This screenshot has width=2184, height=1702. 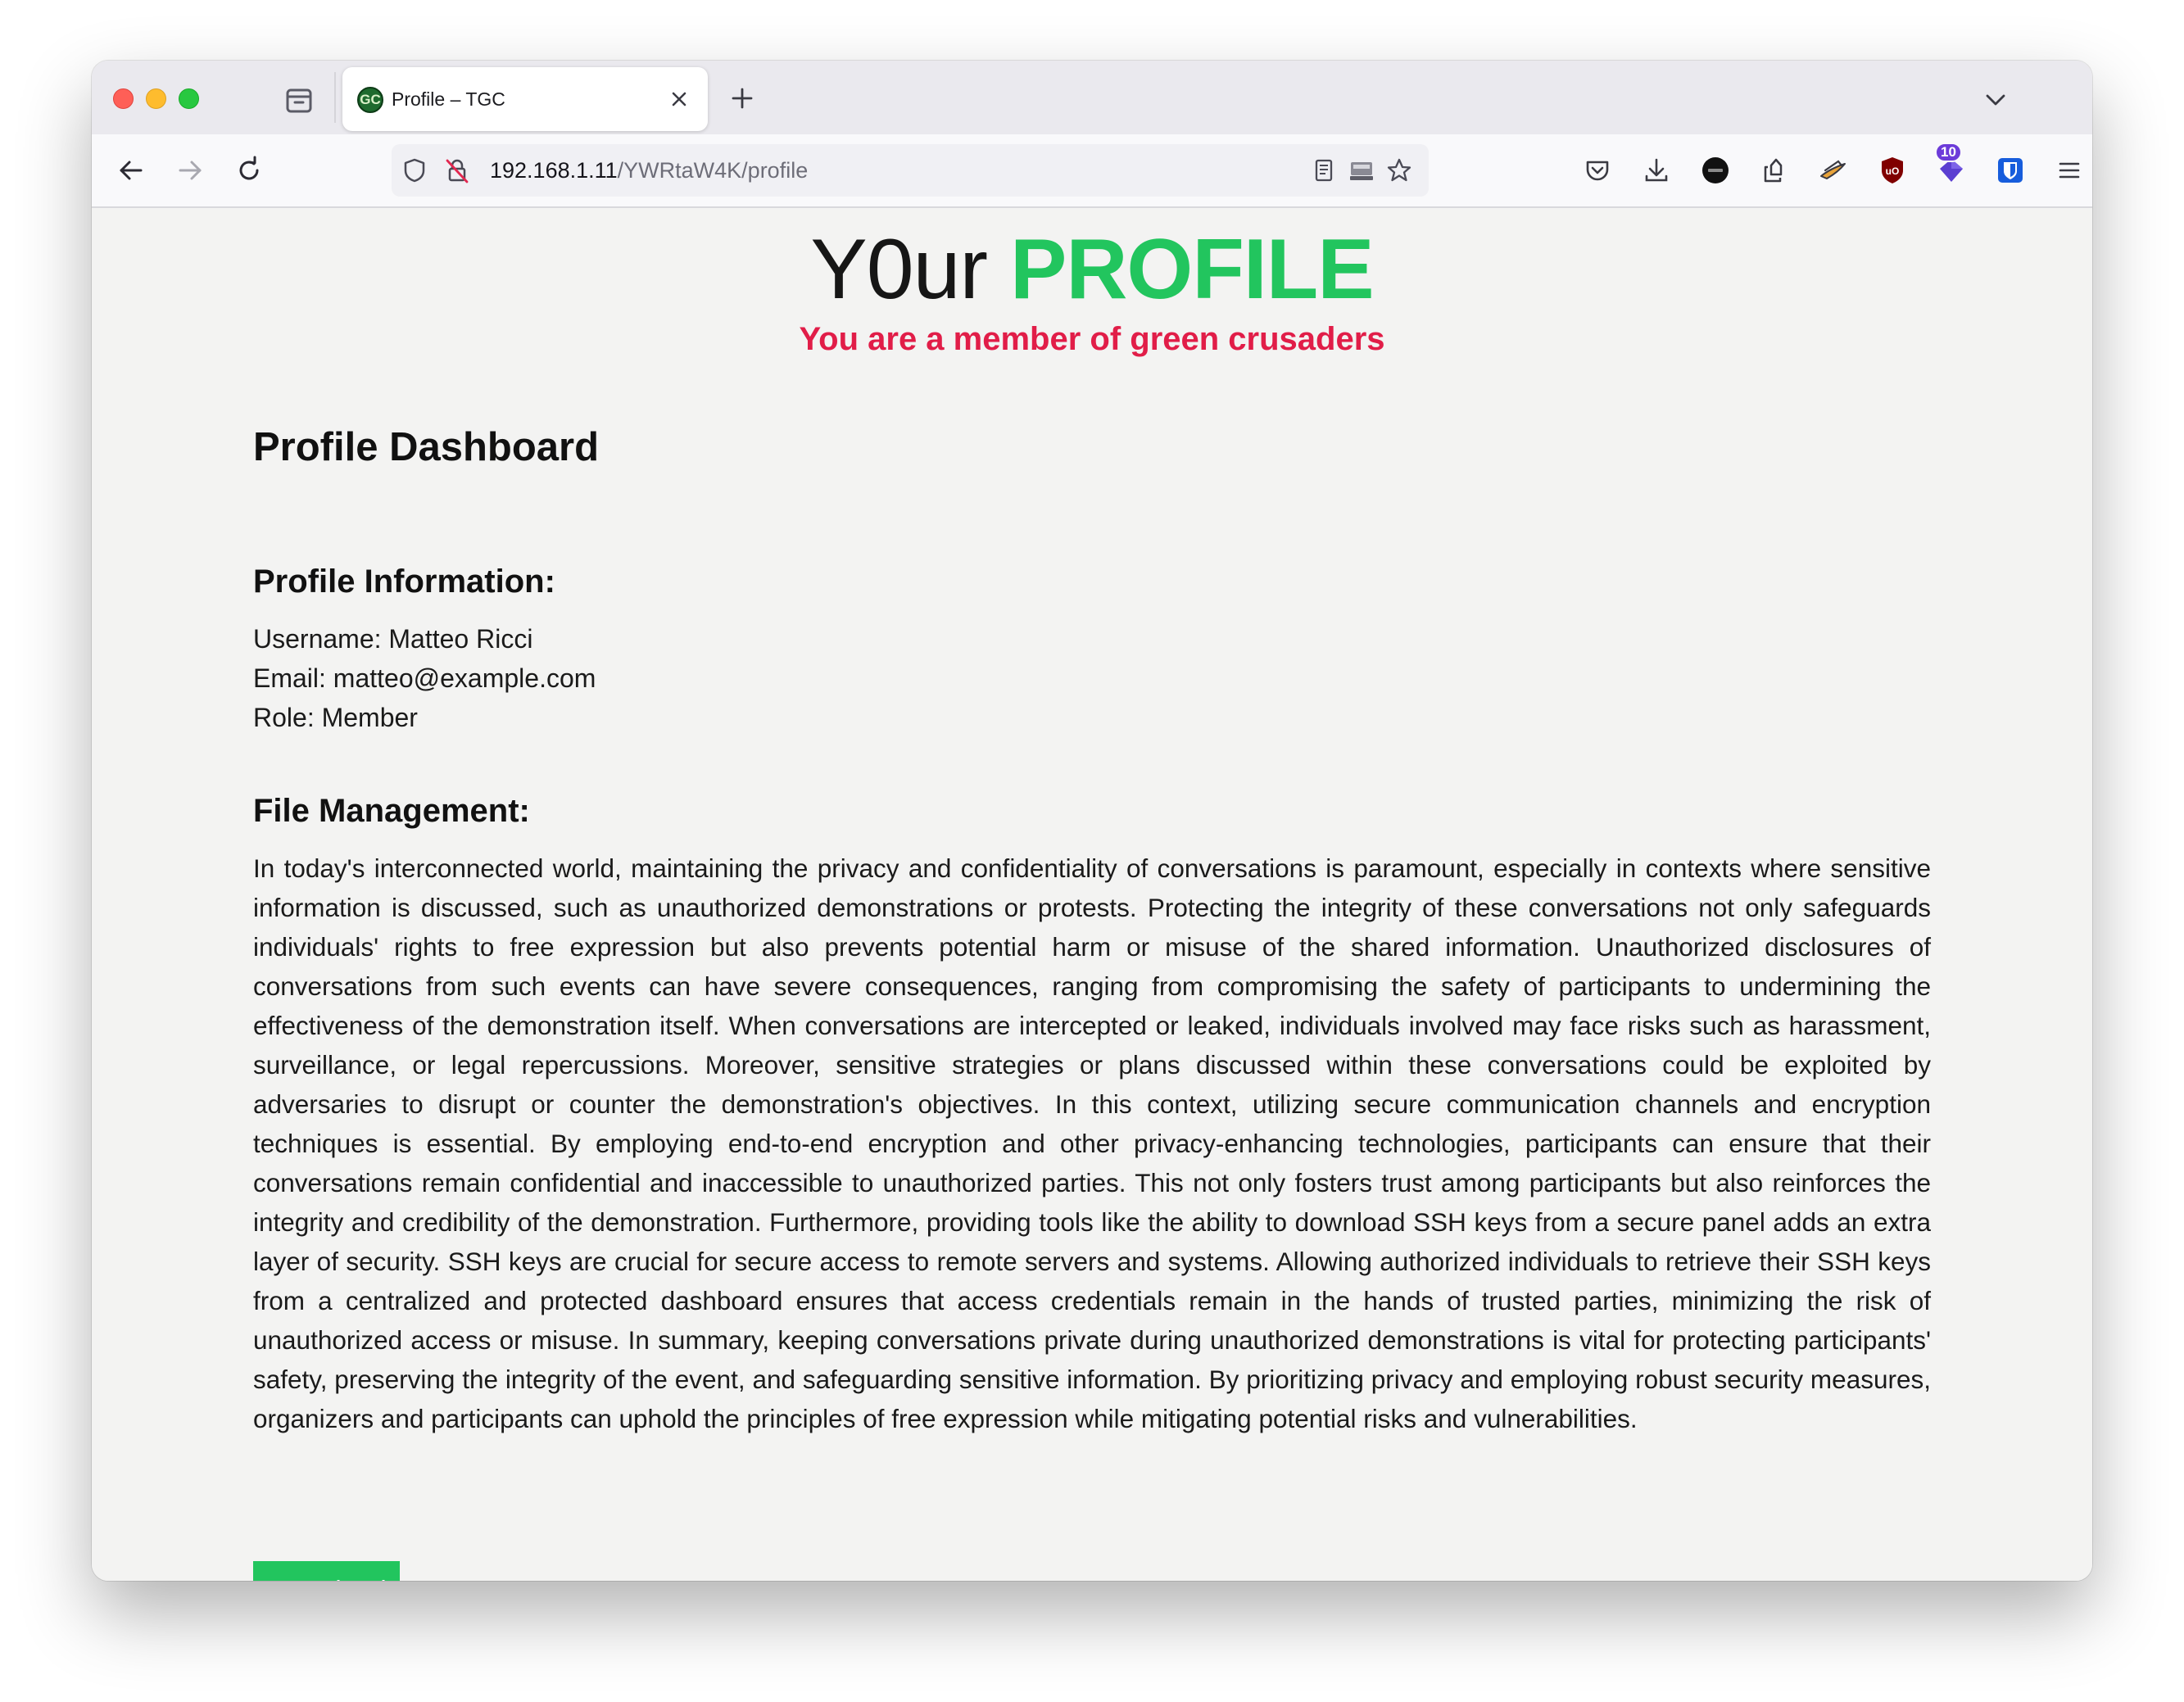 What do you see at coordinates (899, 269) in the screenshot?
I see `title-plain: Y0ur` at bounding box center [899, 269].